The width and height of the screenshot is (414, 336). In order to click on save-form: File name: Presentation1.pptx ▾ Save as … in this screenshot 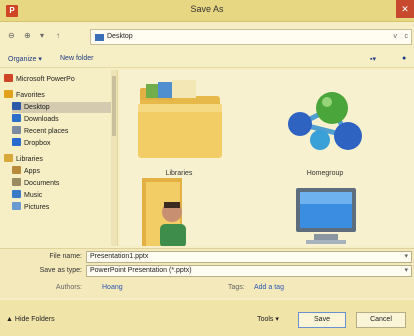, I will do `click(207, 273)`.